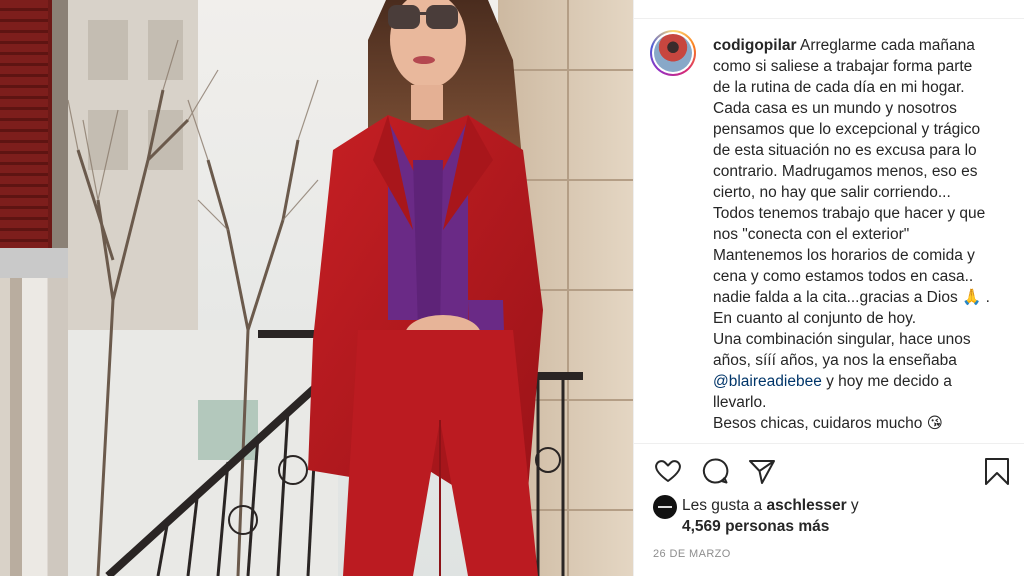  Describe the element at coordinates (60, 124) in the screenshot. I see `wall` at that location.